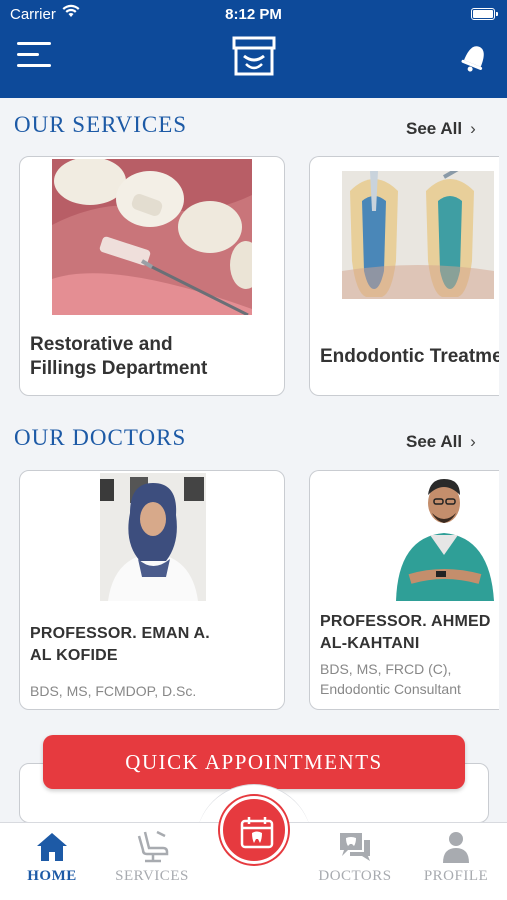 The image size is (507, 900). I want to click on tab-label: PROFILE, so click(456, 876).